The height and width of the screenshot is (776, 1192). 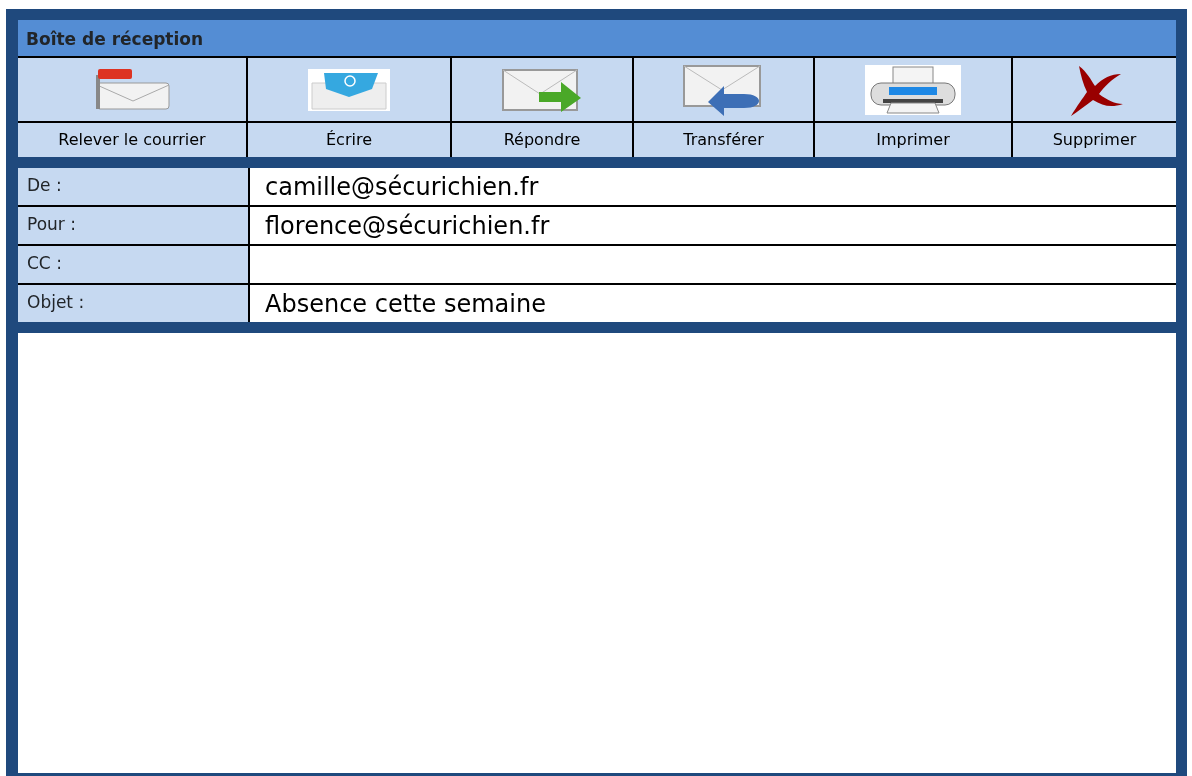 I want to click on toolbar-button: Répondre, so click(x=543, y=107).